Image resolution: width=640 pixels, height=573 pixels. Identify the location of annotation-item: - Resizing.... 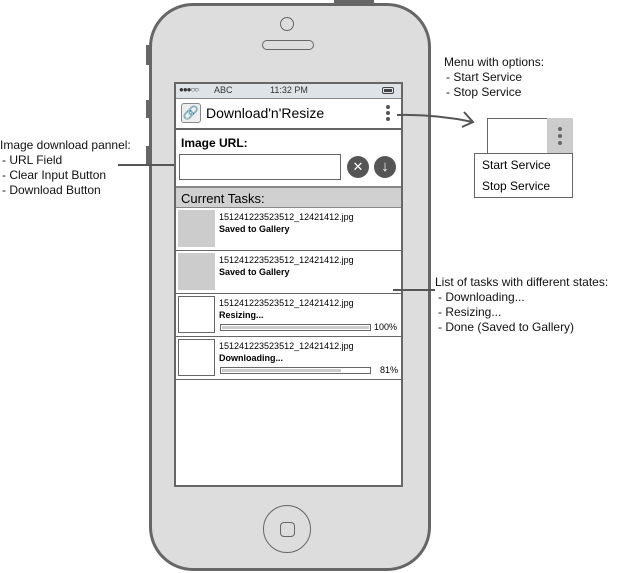
(470, 312).